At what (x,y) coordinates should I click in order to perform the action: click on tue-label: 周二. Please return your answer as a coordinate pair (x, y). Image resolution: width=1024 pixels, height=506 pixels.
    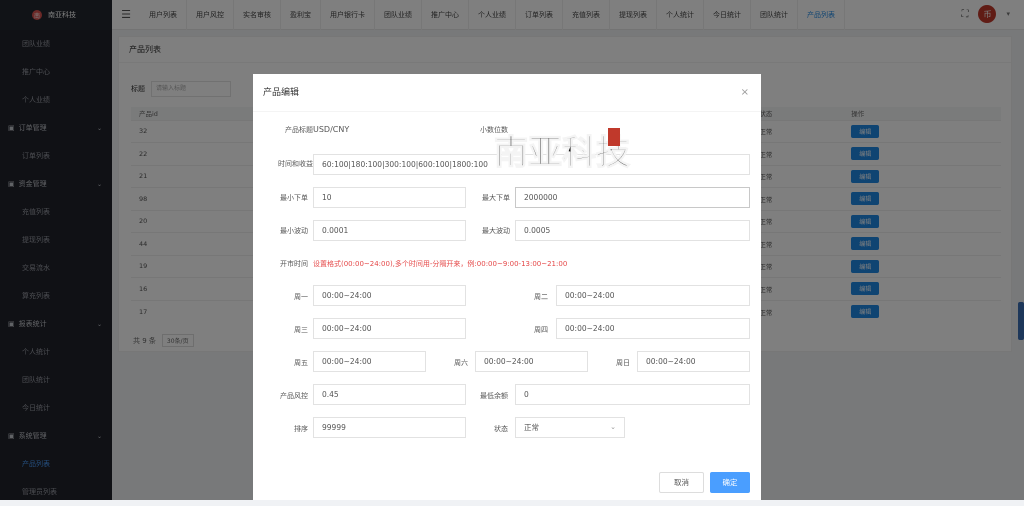
    Looking at the image, I should click on (541, 297).